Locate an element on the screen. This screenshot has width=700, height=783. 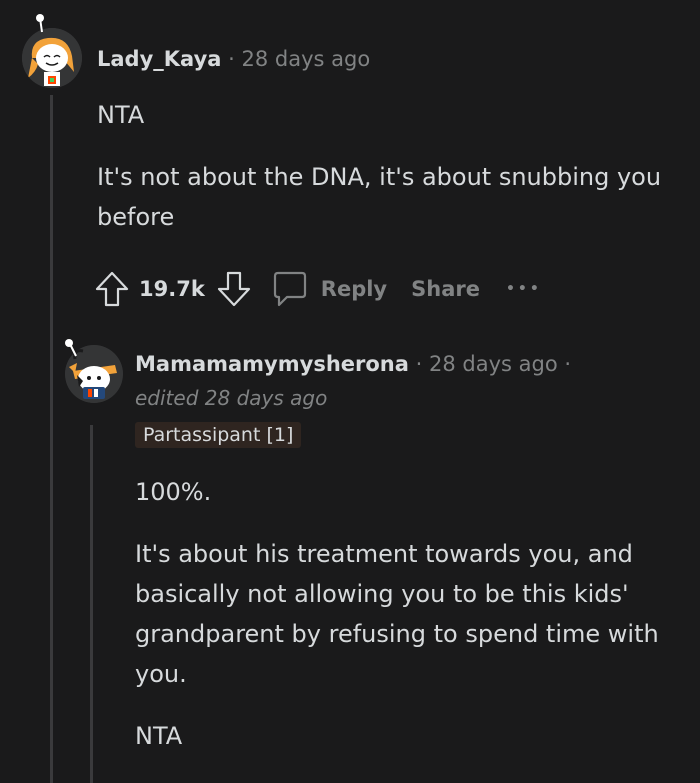
author-name: Mamamamymysherona is located at coordinates (272, 364).